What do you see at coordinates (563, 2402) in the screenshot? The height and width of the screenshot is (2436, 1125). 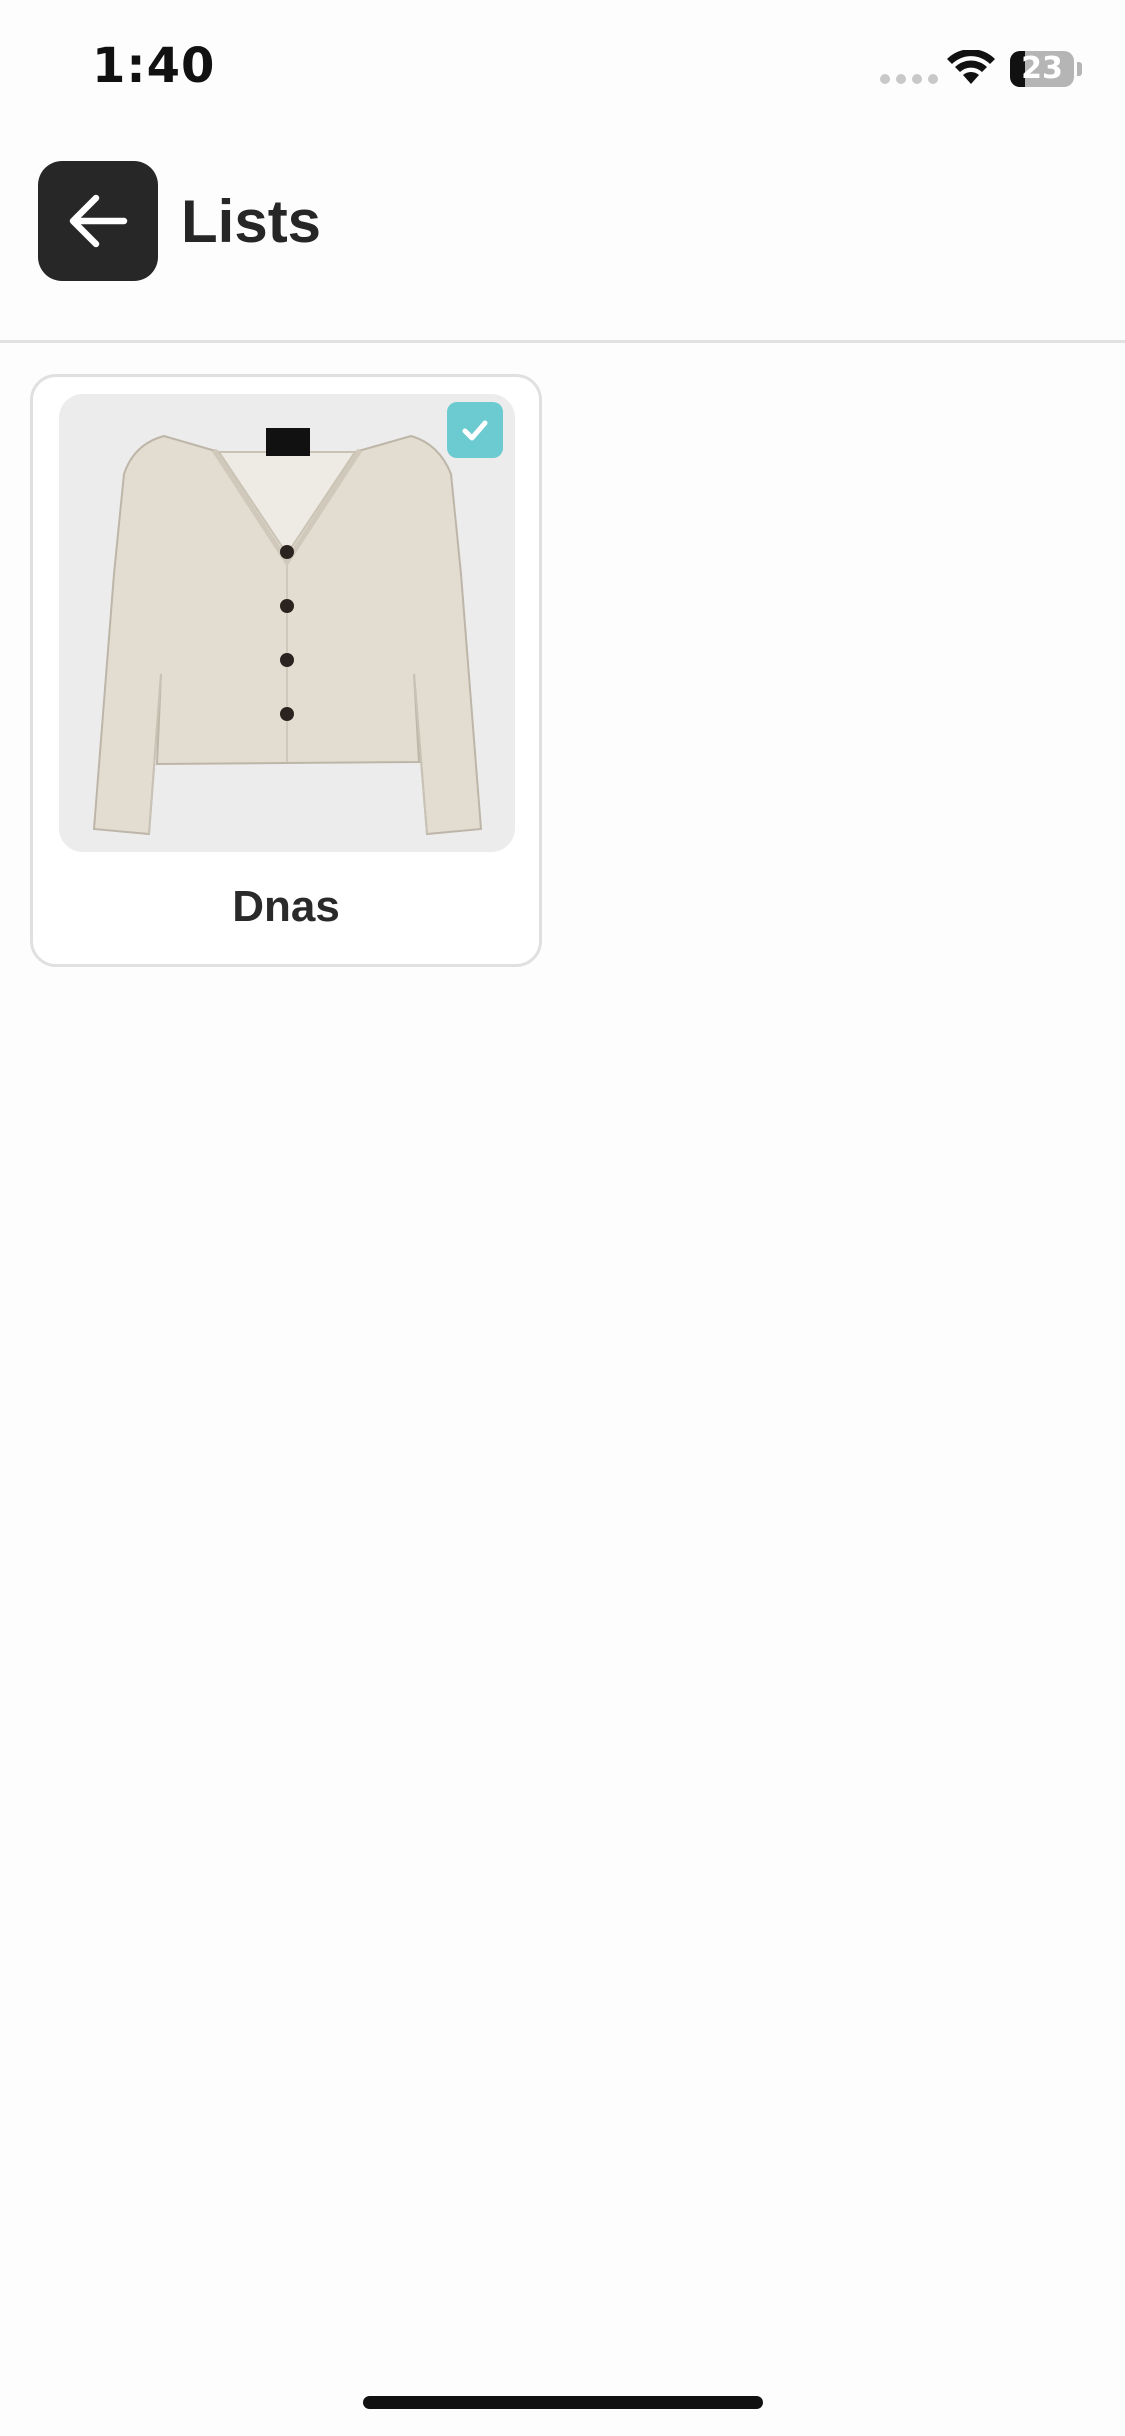 I see `home-indicator` at bounding box center [563, 2402].